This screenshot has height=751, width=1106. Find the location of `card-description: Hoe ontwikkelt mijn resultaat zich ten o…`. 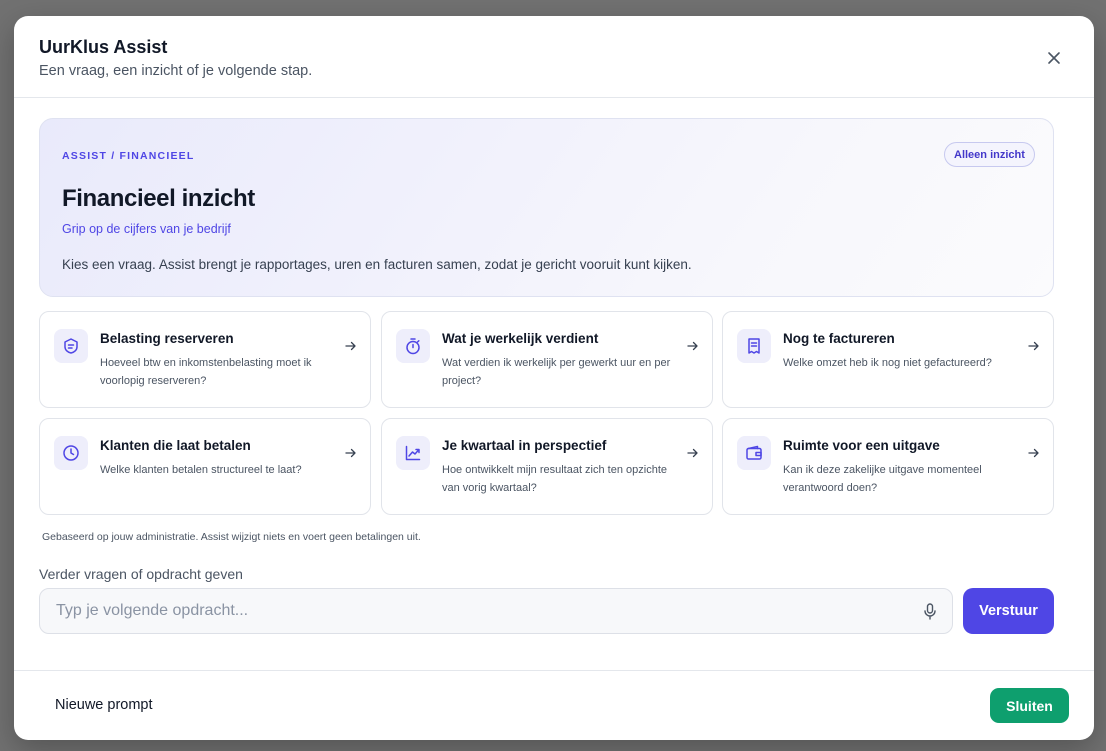

card-description: Hoe ontwikkelt mijn resultaat zich ten o… is located at coordinates (554, 479).